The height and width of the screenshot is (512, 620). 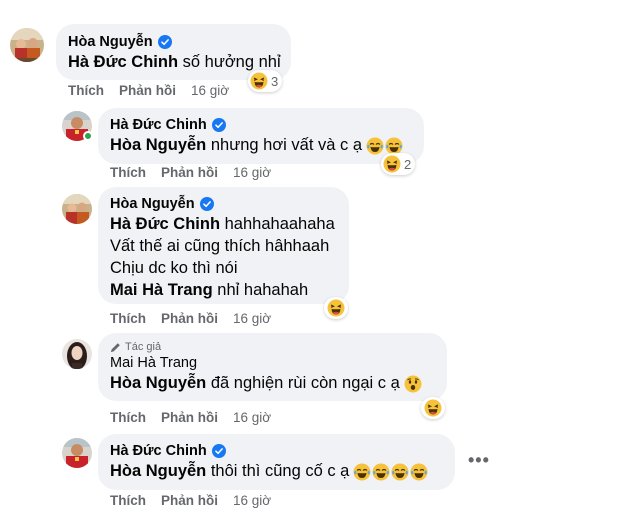 What do you see at coordinates (413, 384) in the screenshot?
I see `hushed-emoji-icon` at bounding box center [413, 384].